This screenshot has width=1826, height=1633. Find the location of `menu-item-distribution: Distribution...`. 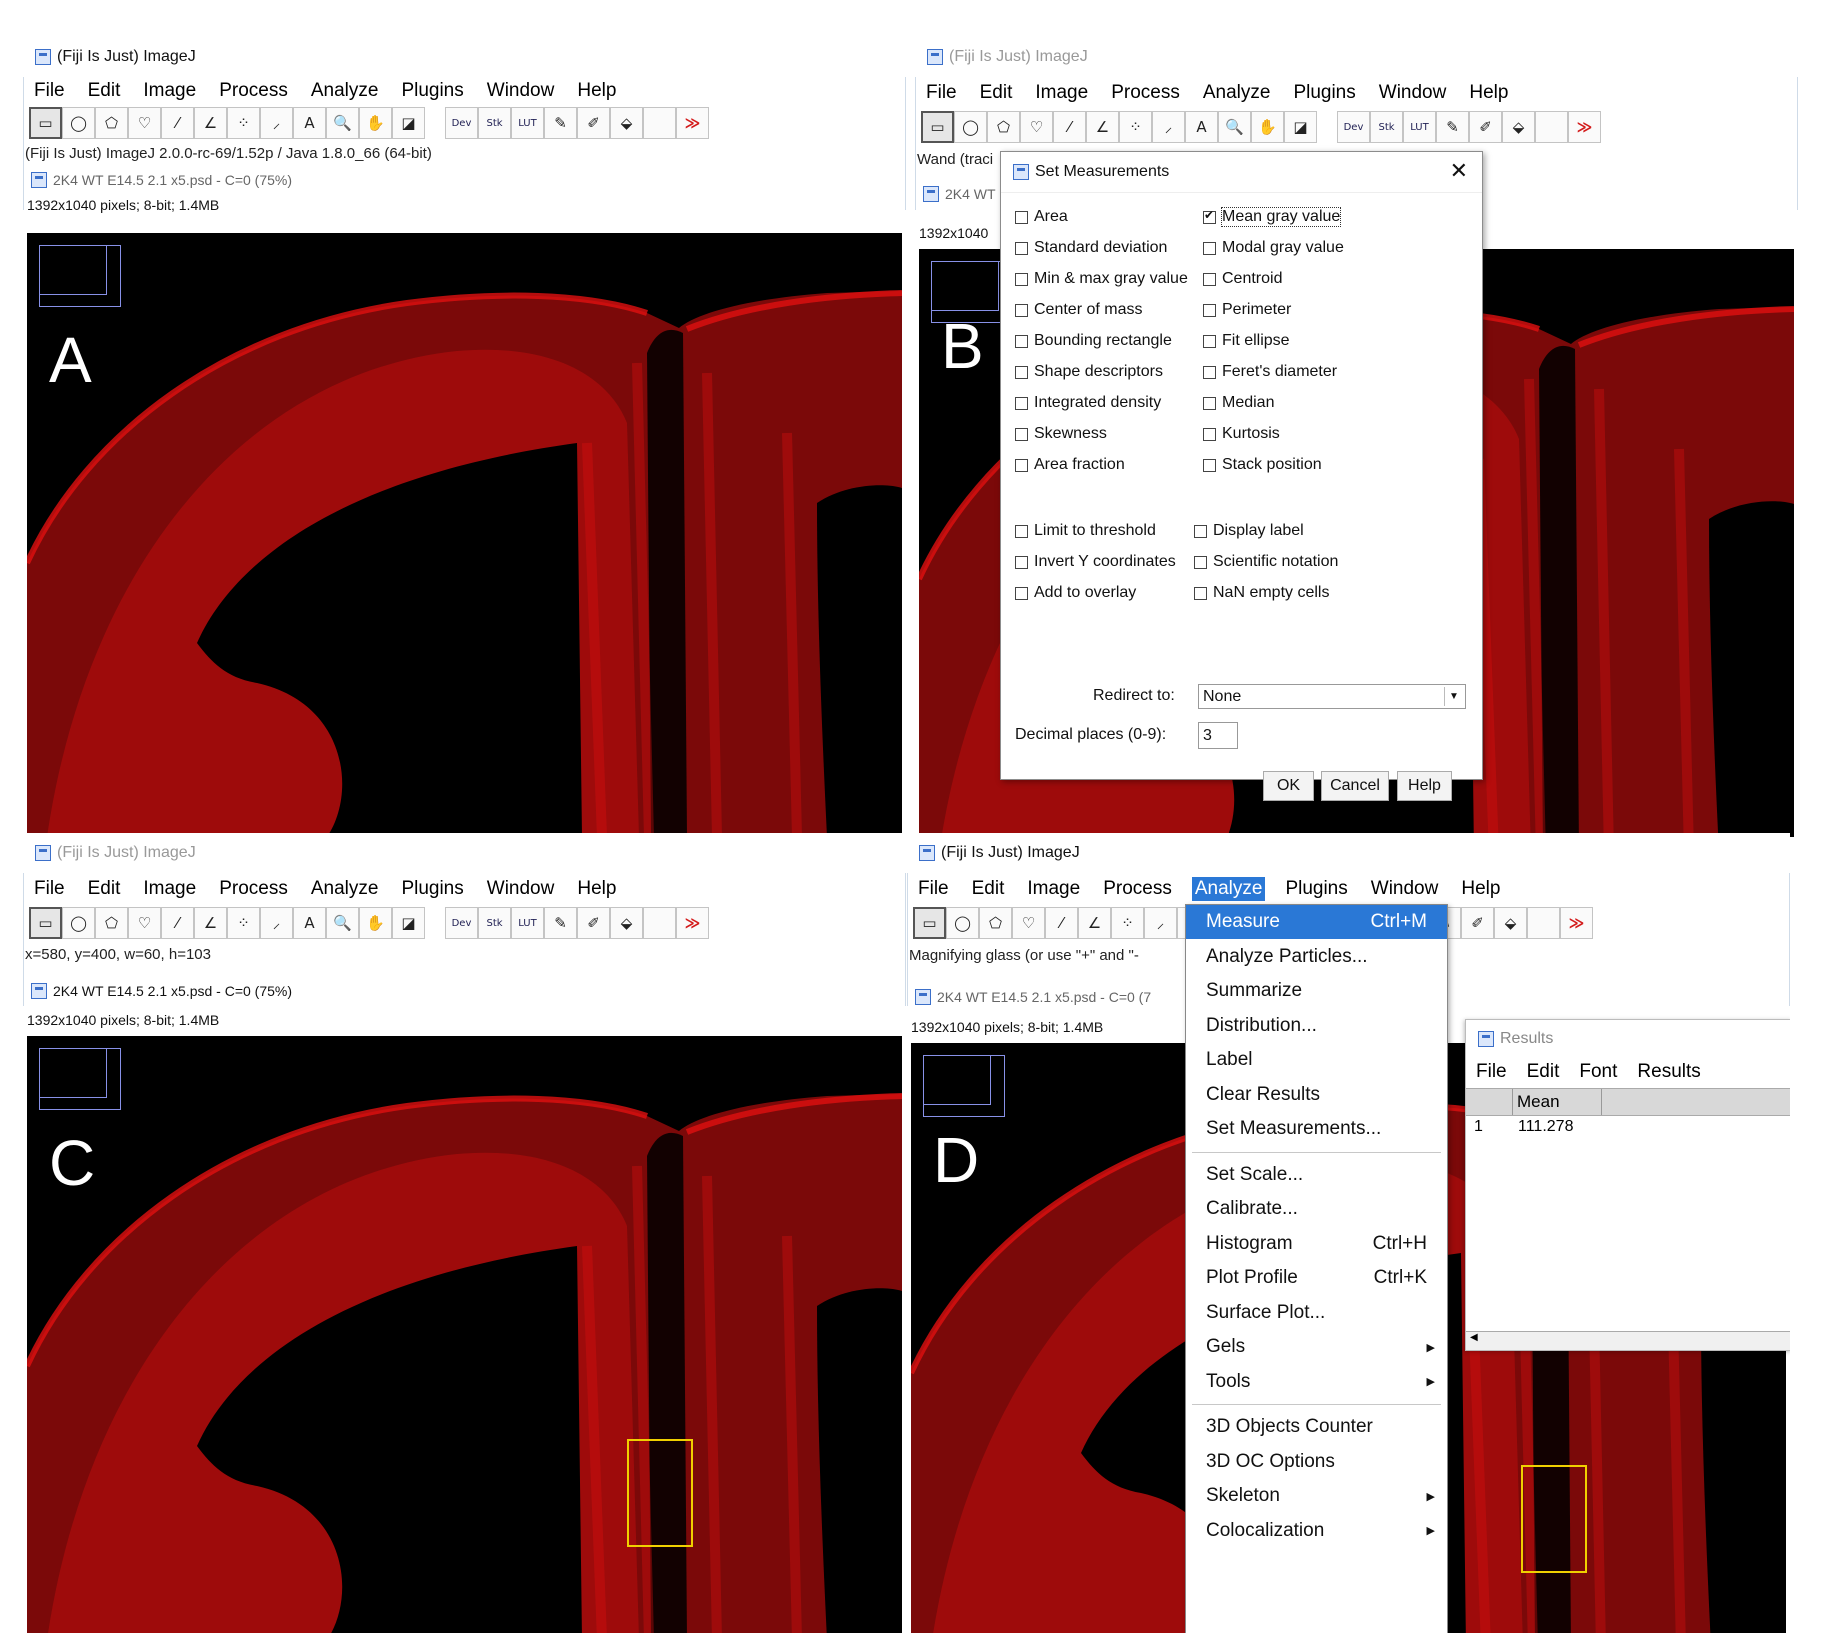

menu-item-distribution: Distribution... is located at coordinates (1316, 1026).